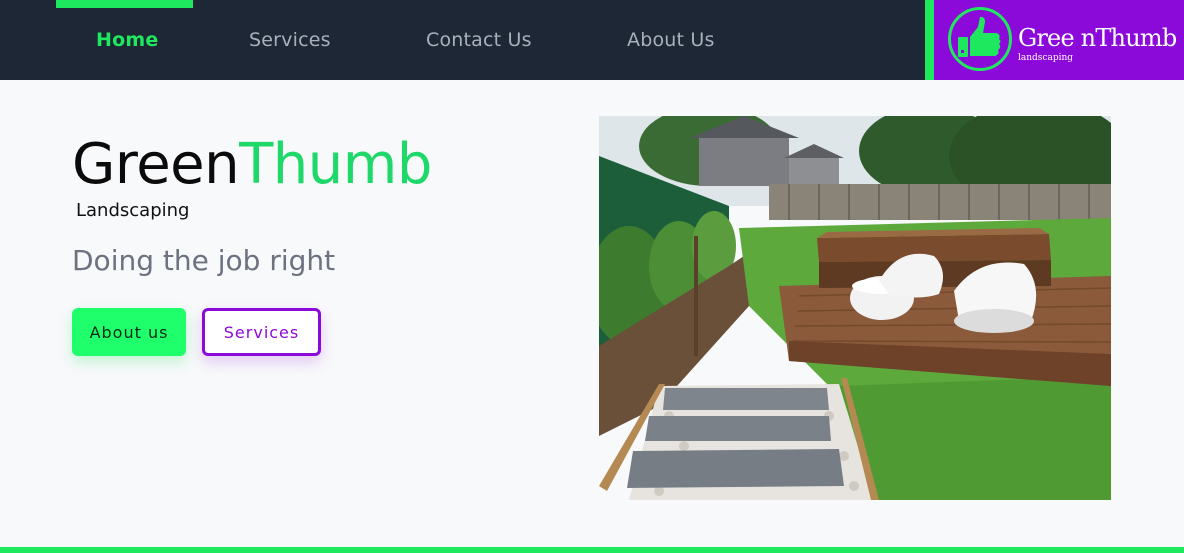 The width and height of the screenshot is (1184, 553). Describe the element at coordinates (1046, 58) in the screenshot. I see `logo-subtitle: landscaping` at that location.